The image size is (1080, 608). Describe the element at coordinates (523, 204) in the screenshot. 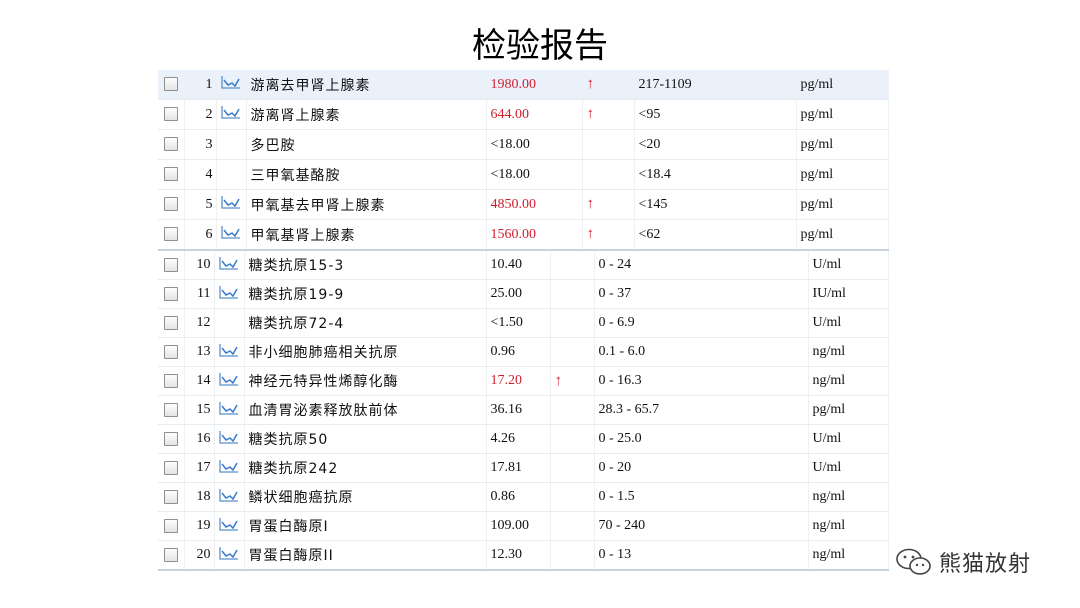

I see `table-row: 5 甲氧基去甲肾上腺素 4850.00 ↑ <145 pg/ml` at that location.